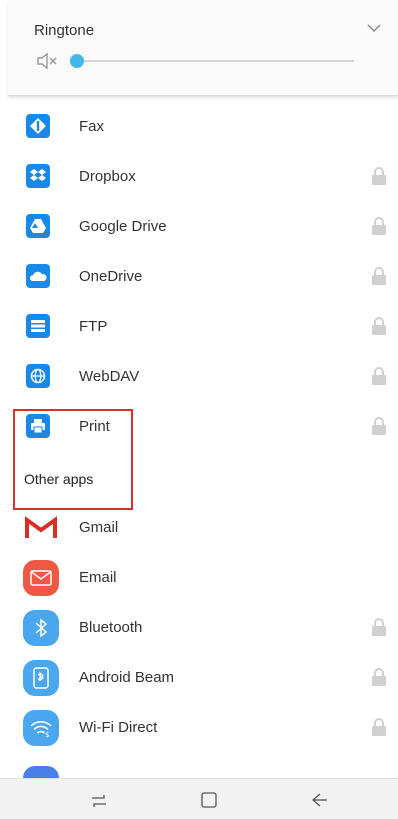  Describe the element at coordinates (77, 61) in the screenshot. I see `volume-slider-thumb` at that location.